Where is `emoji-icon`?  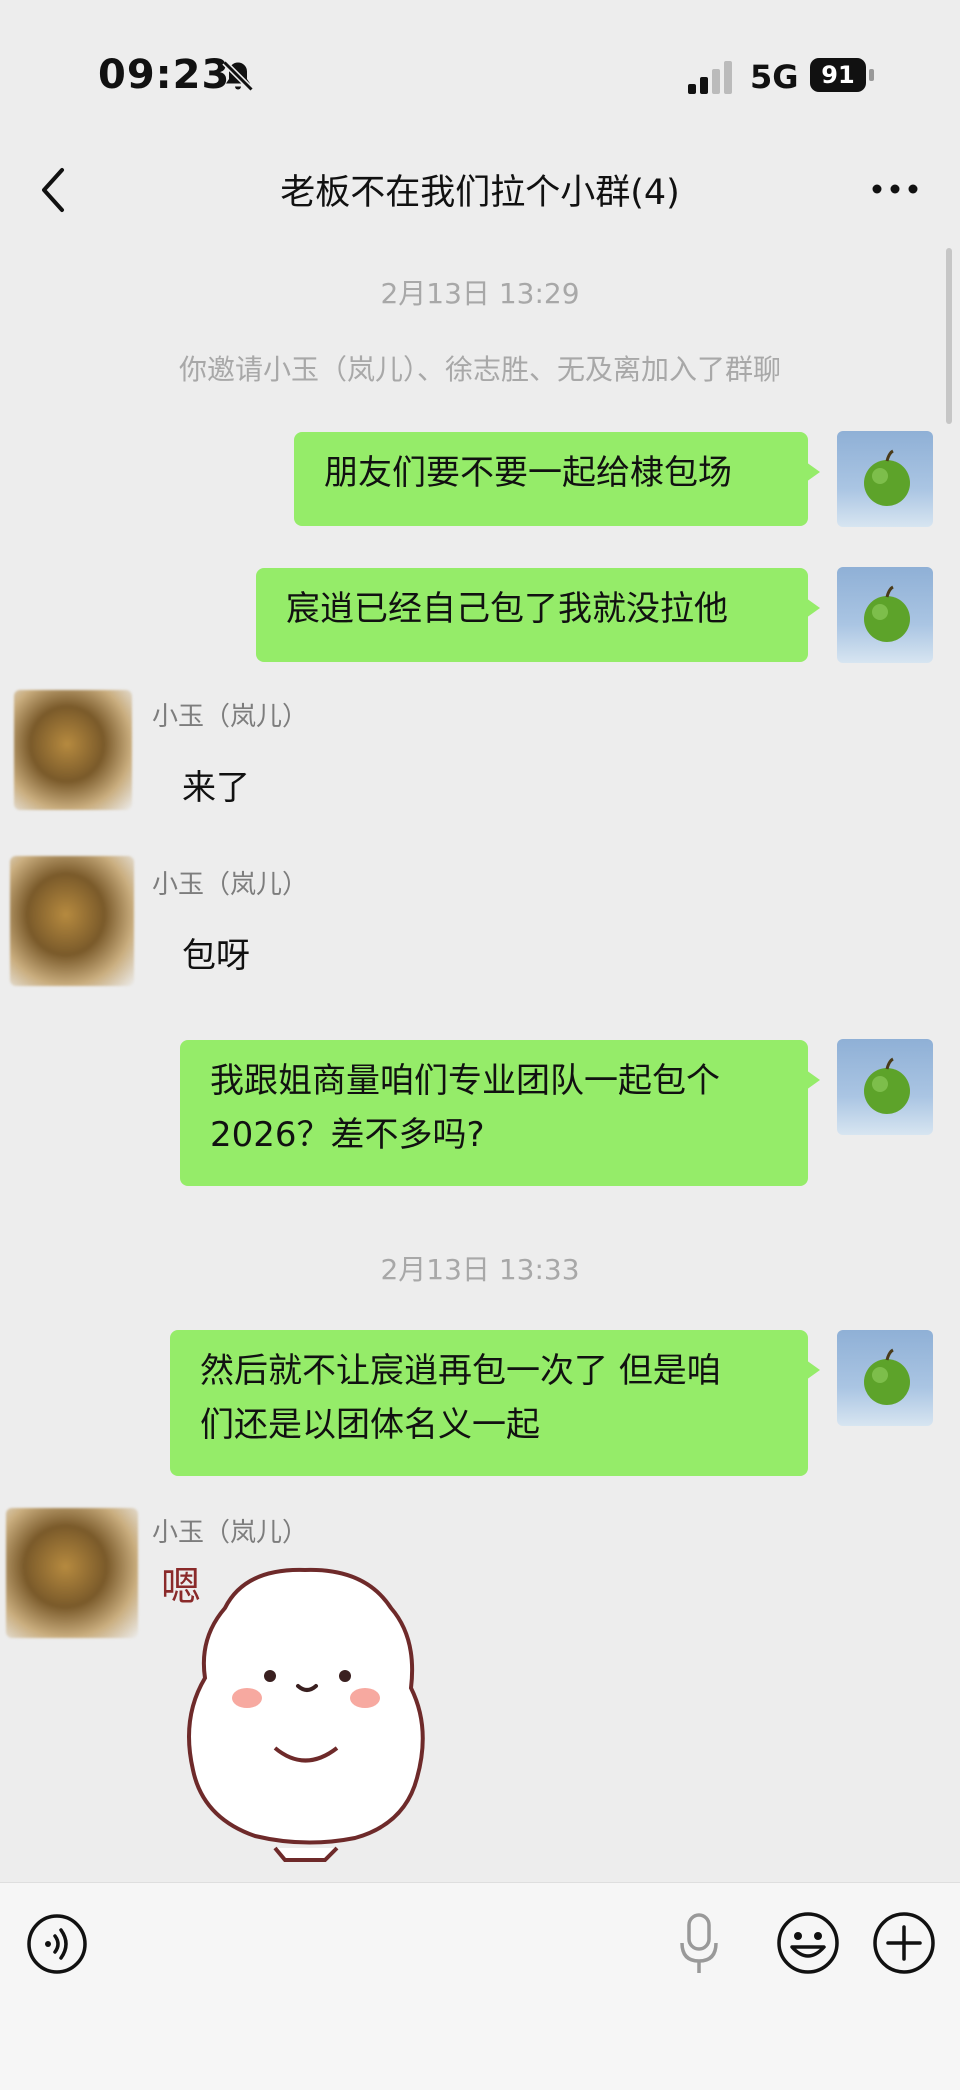 emoji-icon is located at coordinates (808, 1943).